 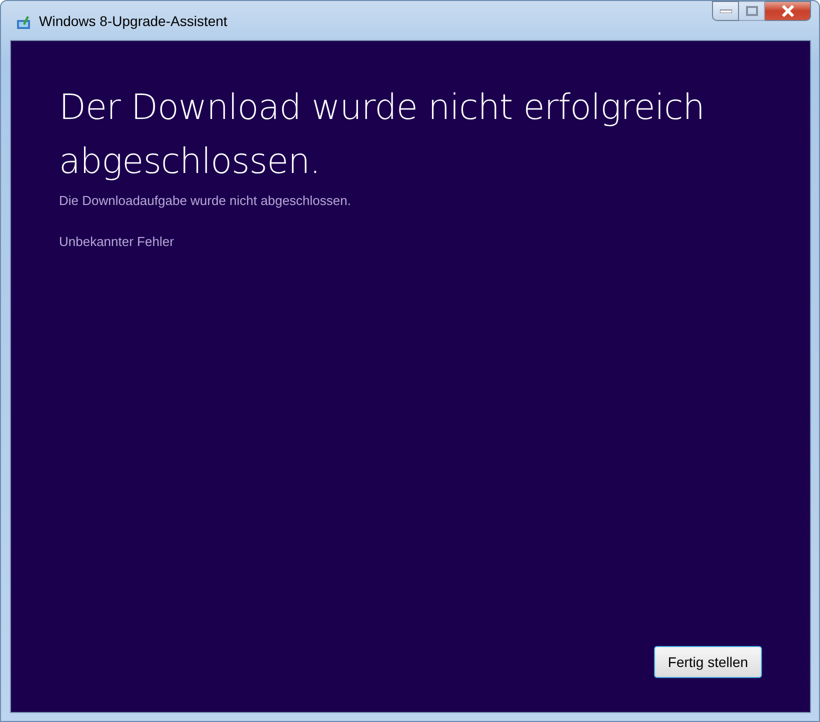 I want to click on finish-button: Fertig stellen, so click(x=708, y=662).